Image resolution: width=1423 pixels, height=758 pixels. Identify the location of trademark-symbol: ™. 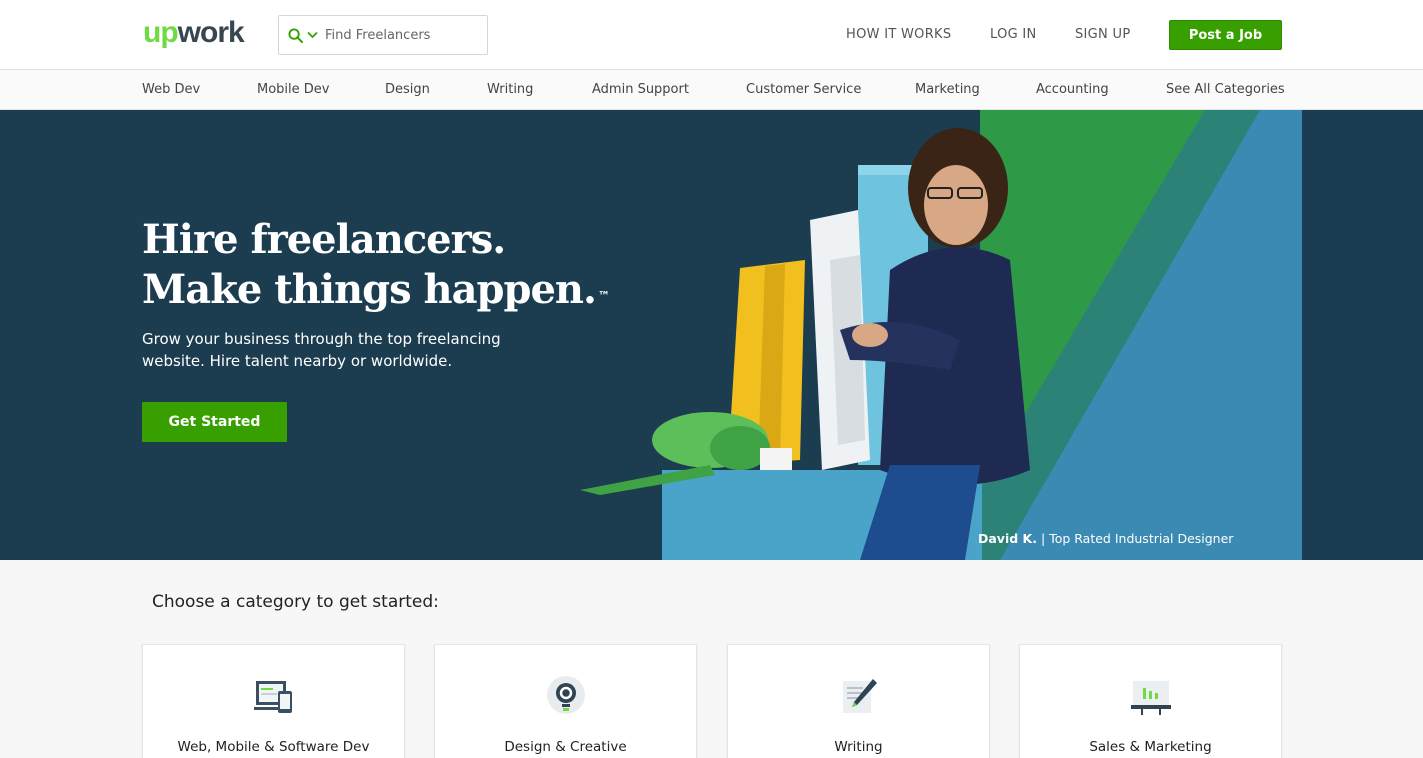
(603, 296).